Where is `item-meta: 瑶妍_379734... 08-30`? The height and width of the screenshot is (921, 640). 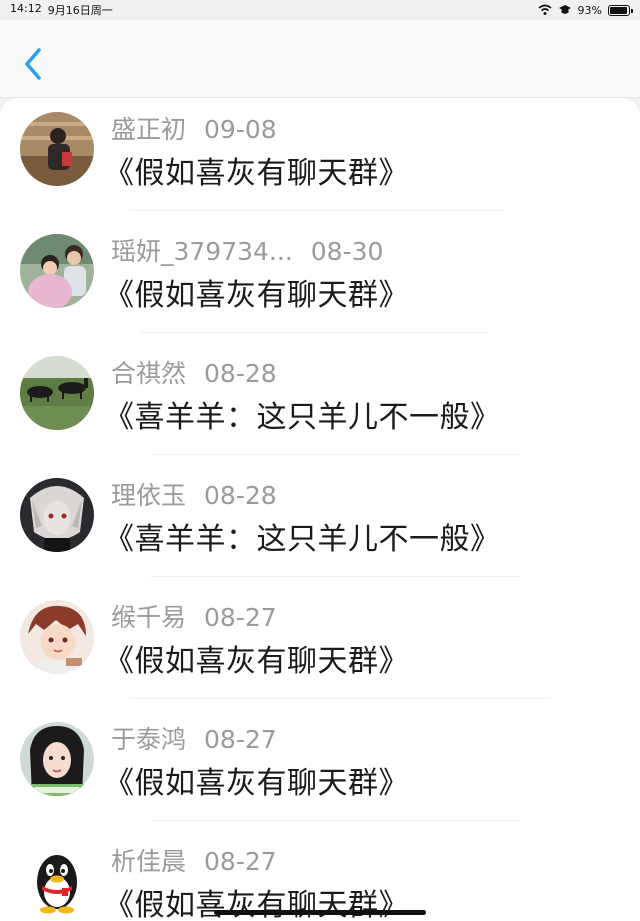
item-meta: 瑶妍_379734... 08-30 is located at coordinates (247, 249).